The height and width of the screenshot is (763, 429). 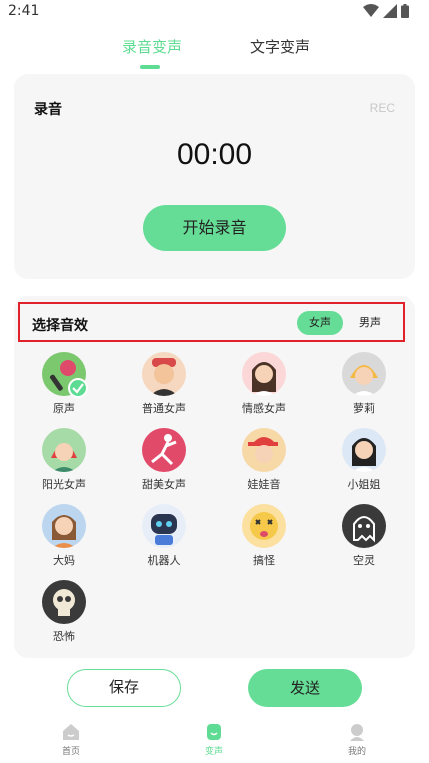 I want to click on recorder-title: 录音, so click(x=48, y=110).